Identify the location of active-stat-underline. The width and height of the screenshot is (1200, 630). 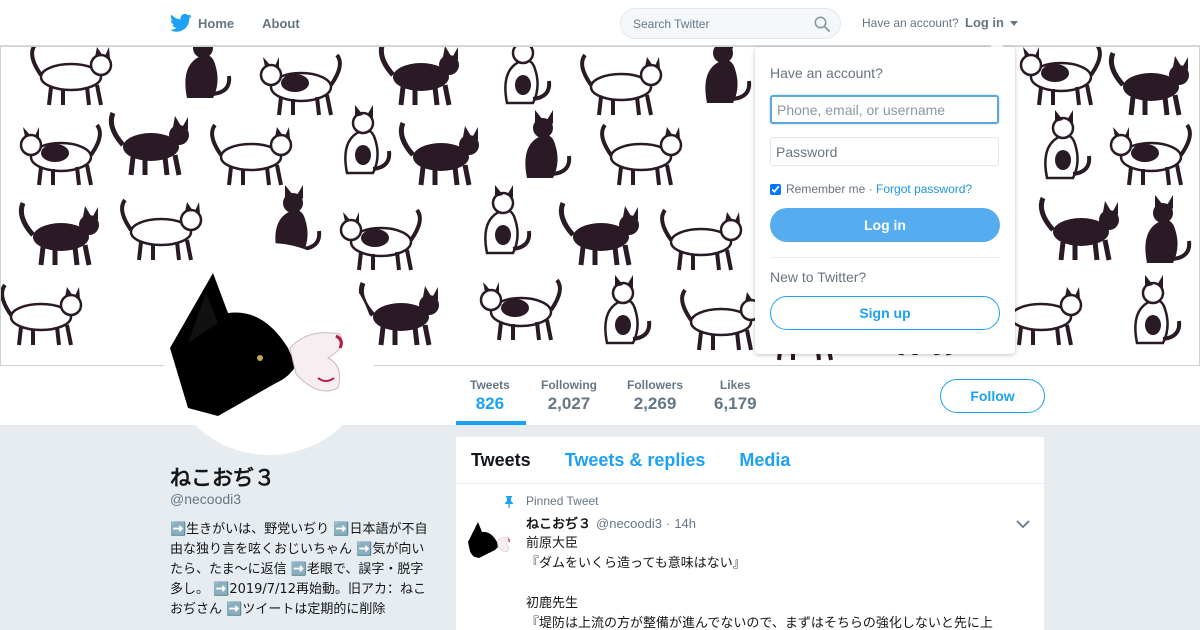
(491, 423).